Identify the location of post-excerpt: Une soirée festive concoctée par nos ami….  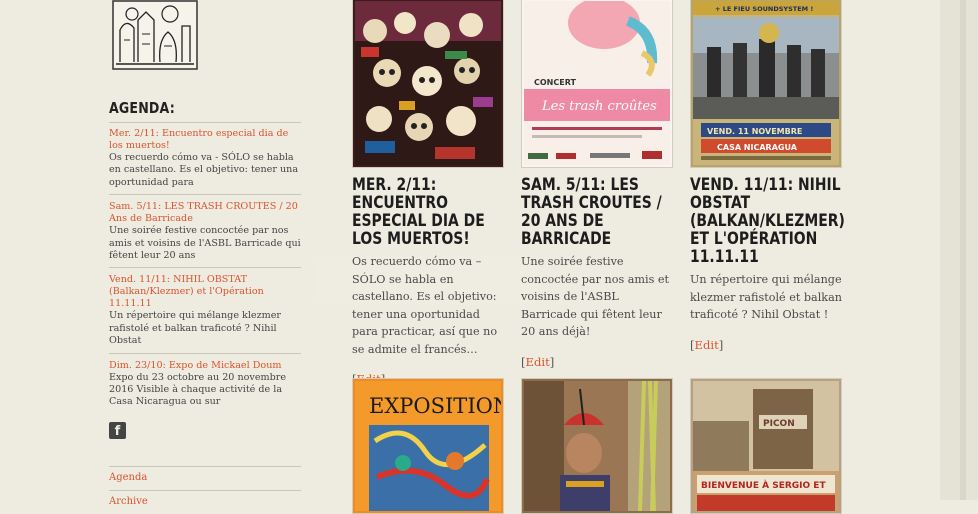
(595, 296).